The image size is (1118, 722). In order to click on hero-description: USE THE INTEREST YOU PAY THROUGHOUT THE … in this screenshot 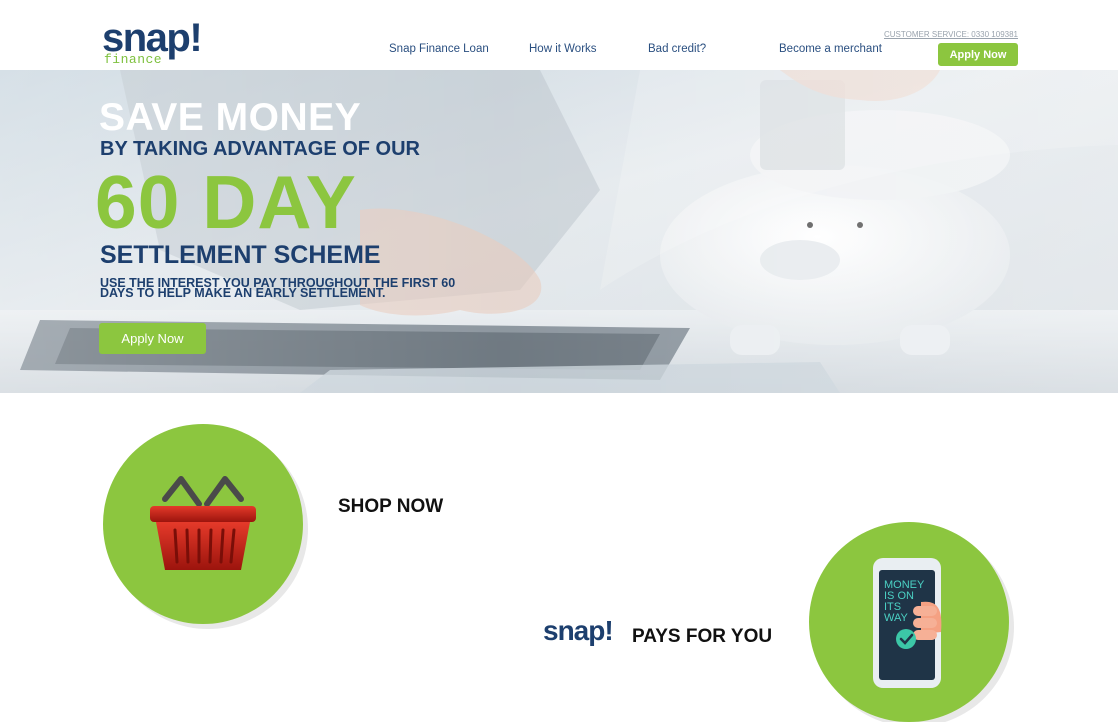, I will do `click(278, 288)`.